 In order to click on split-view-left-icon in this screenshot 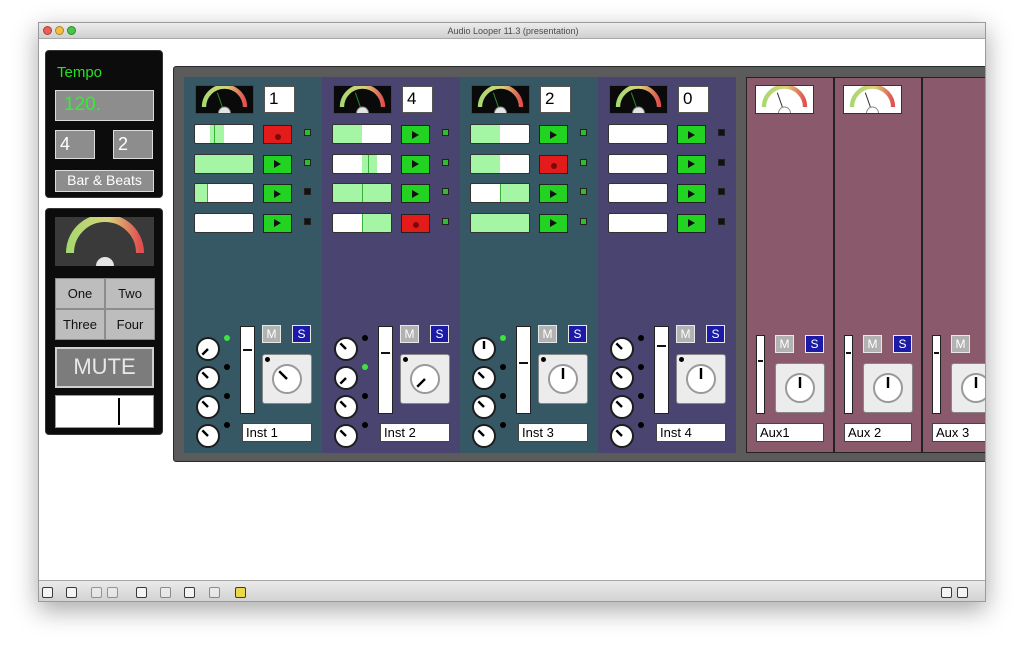, I will do `click(946, 592)`.